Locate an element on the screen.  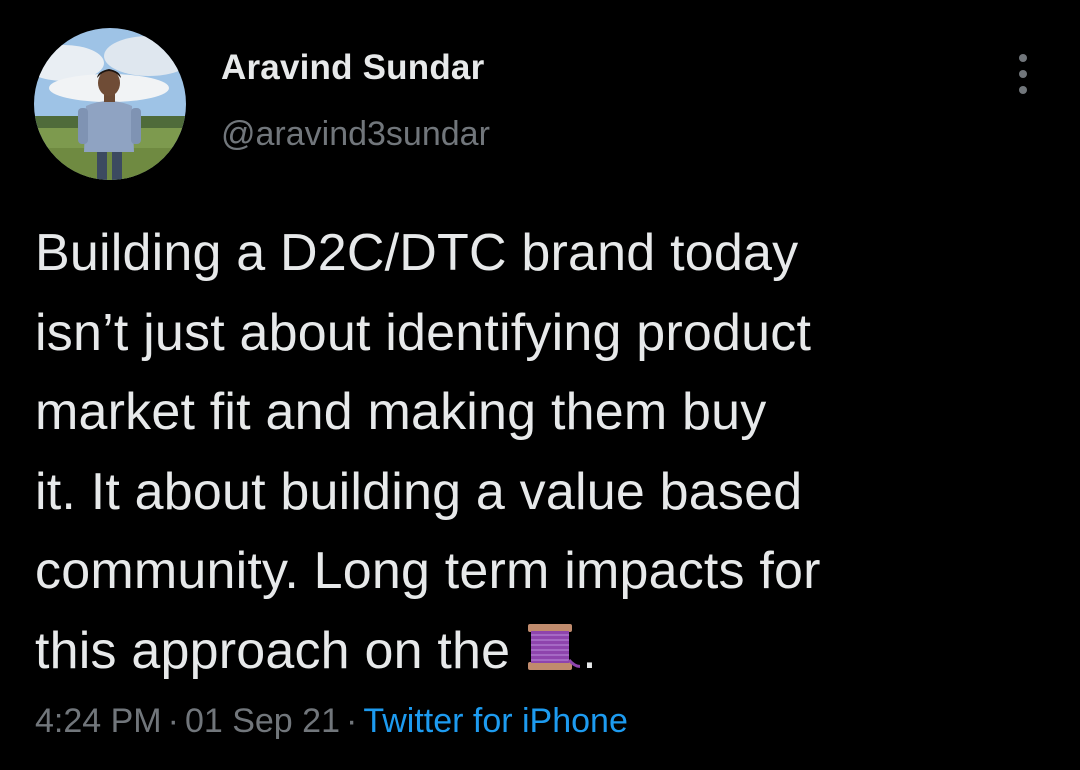
tweet-meta: 4:24 PM · 01 Sep 21 · Twitter for iPhone is located at coordinates (331, 721).